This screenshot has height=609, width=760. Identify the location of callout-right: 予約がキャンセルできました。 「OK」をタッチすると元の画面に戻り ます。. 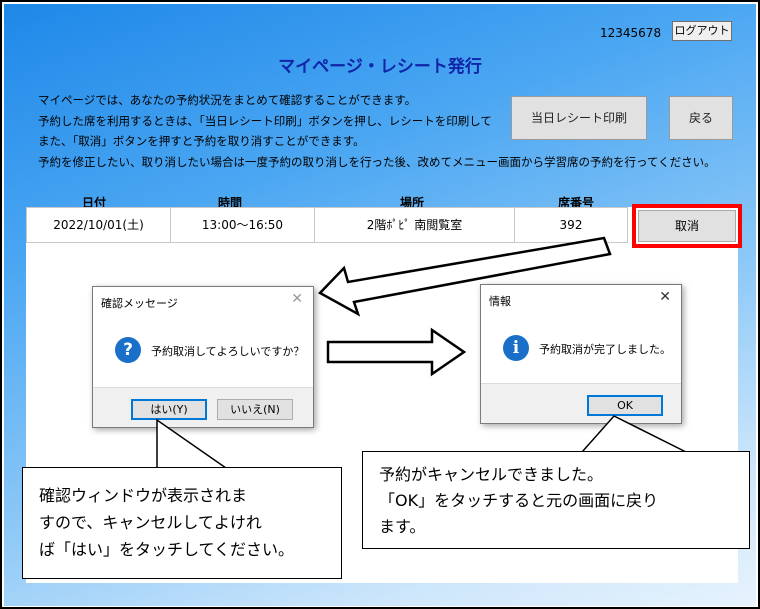
(556, 500).